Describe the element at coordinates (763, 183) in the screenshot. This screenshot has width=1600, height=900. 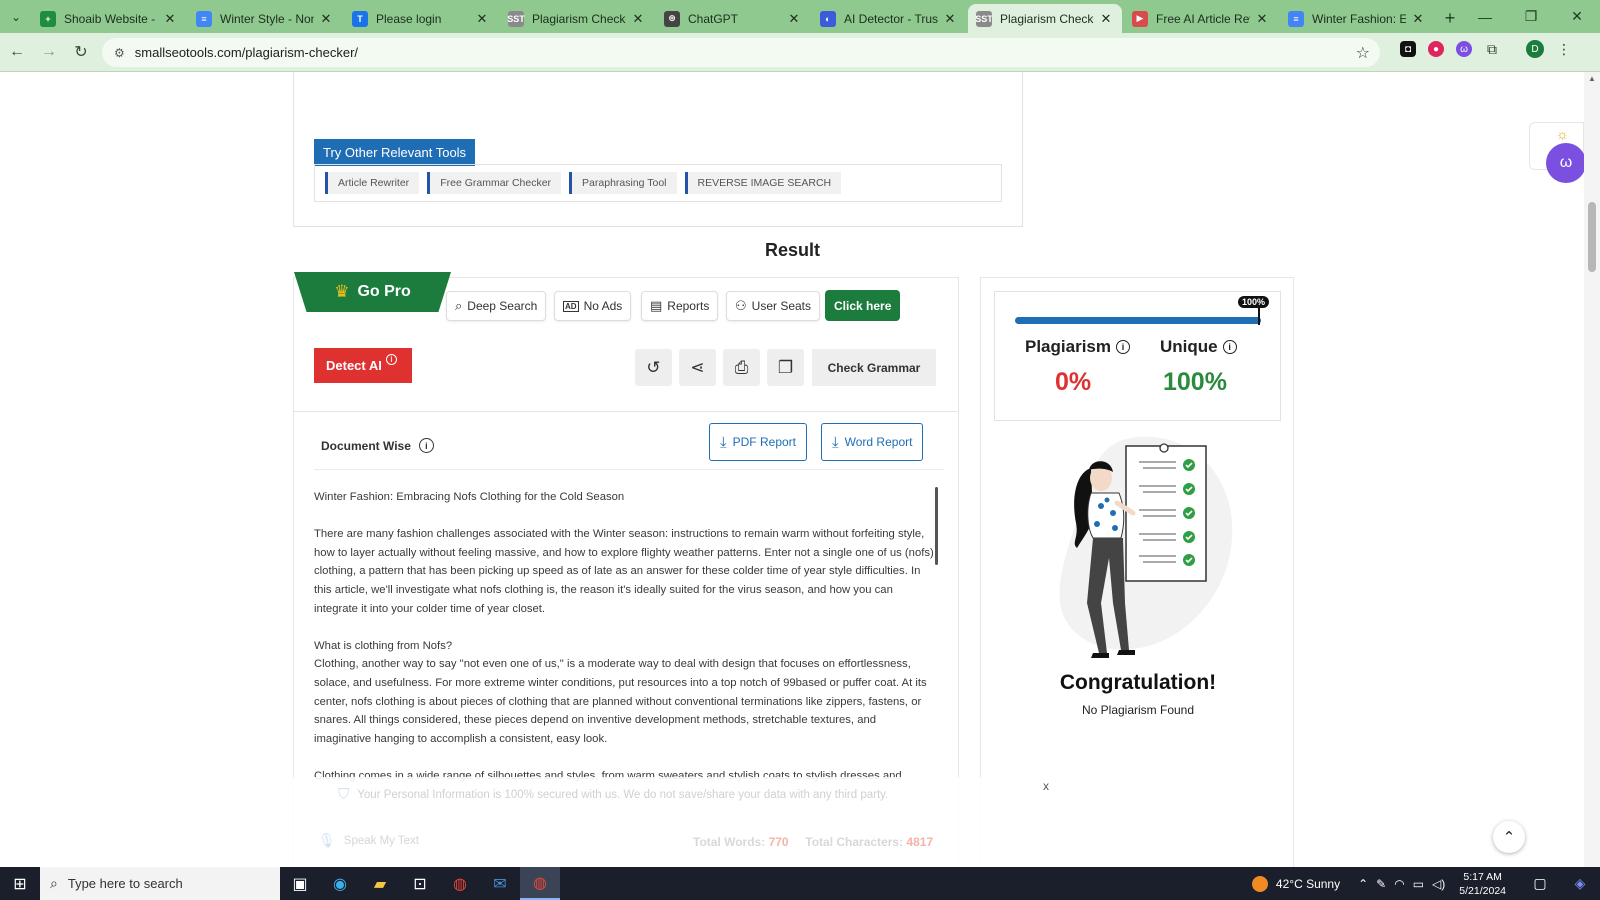
I see `tool-link-reverse-image: REVERSE IMAGE SEARCH` at that location.